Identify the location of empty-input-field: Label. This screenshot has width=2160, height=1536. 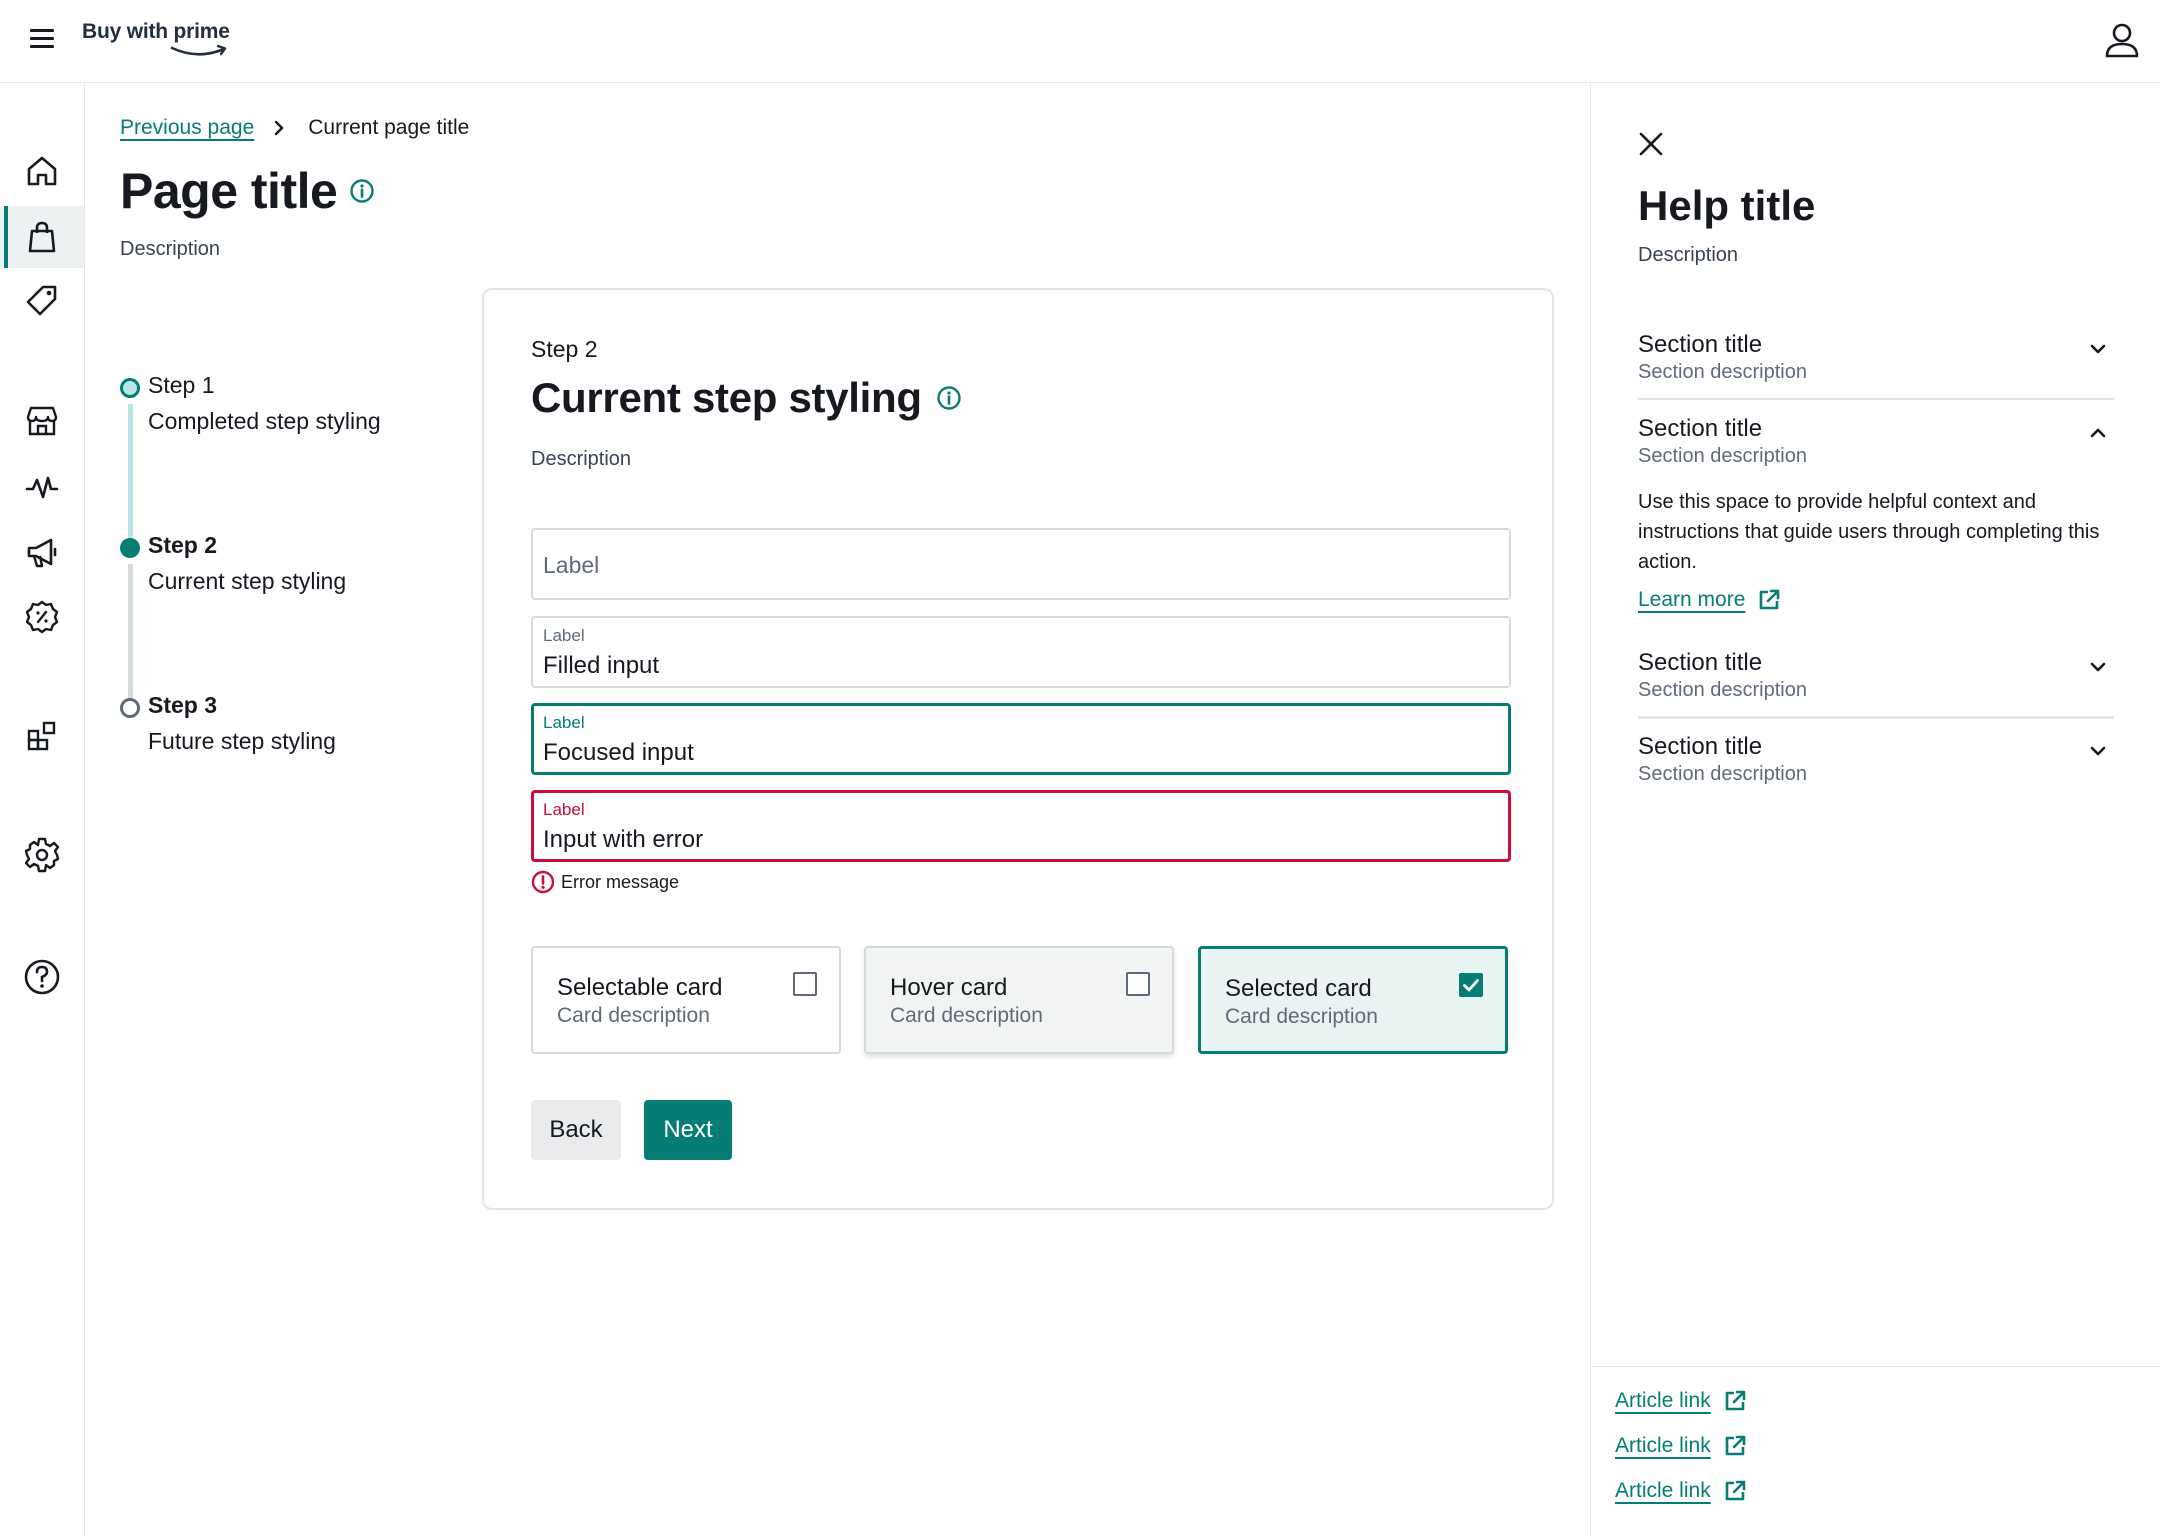
(1021, 564).